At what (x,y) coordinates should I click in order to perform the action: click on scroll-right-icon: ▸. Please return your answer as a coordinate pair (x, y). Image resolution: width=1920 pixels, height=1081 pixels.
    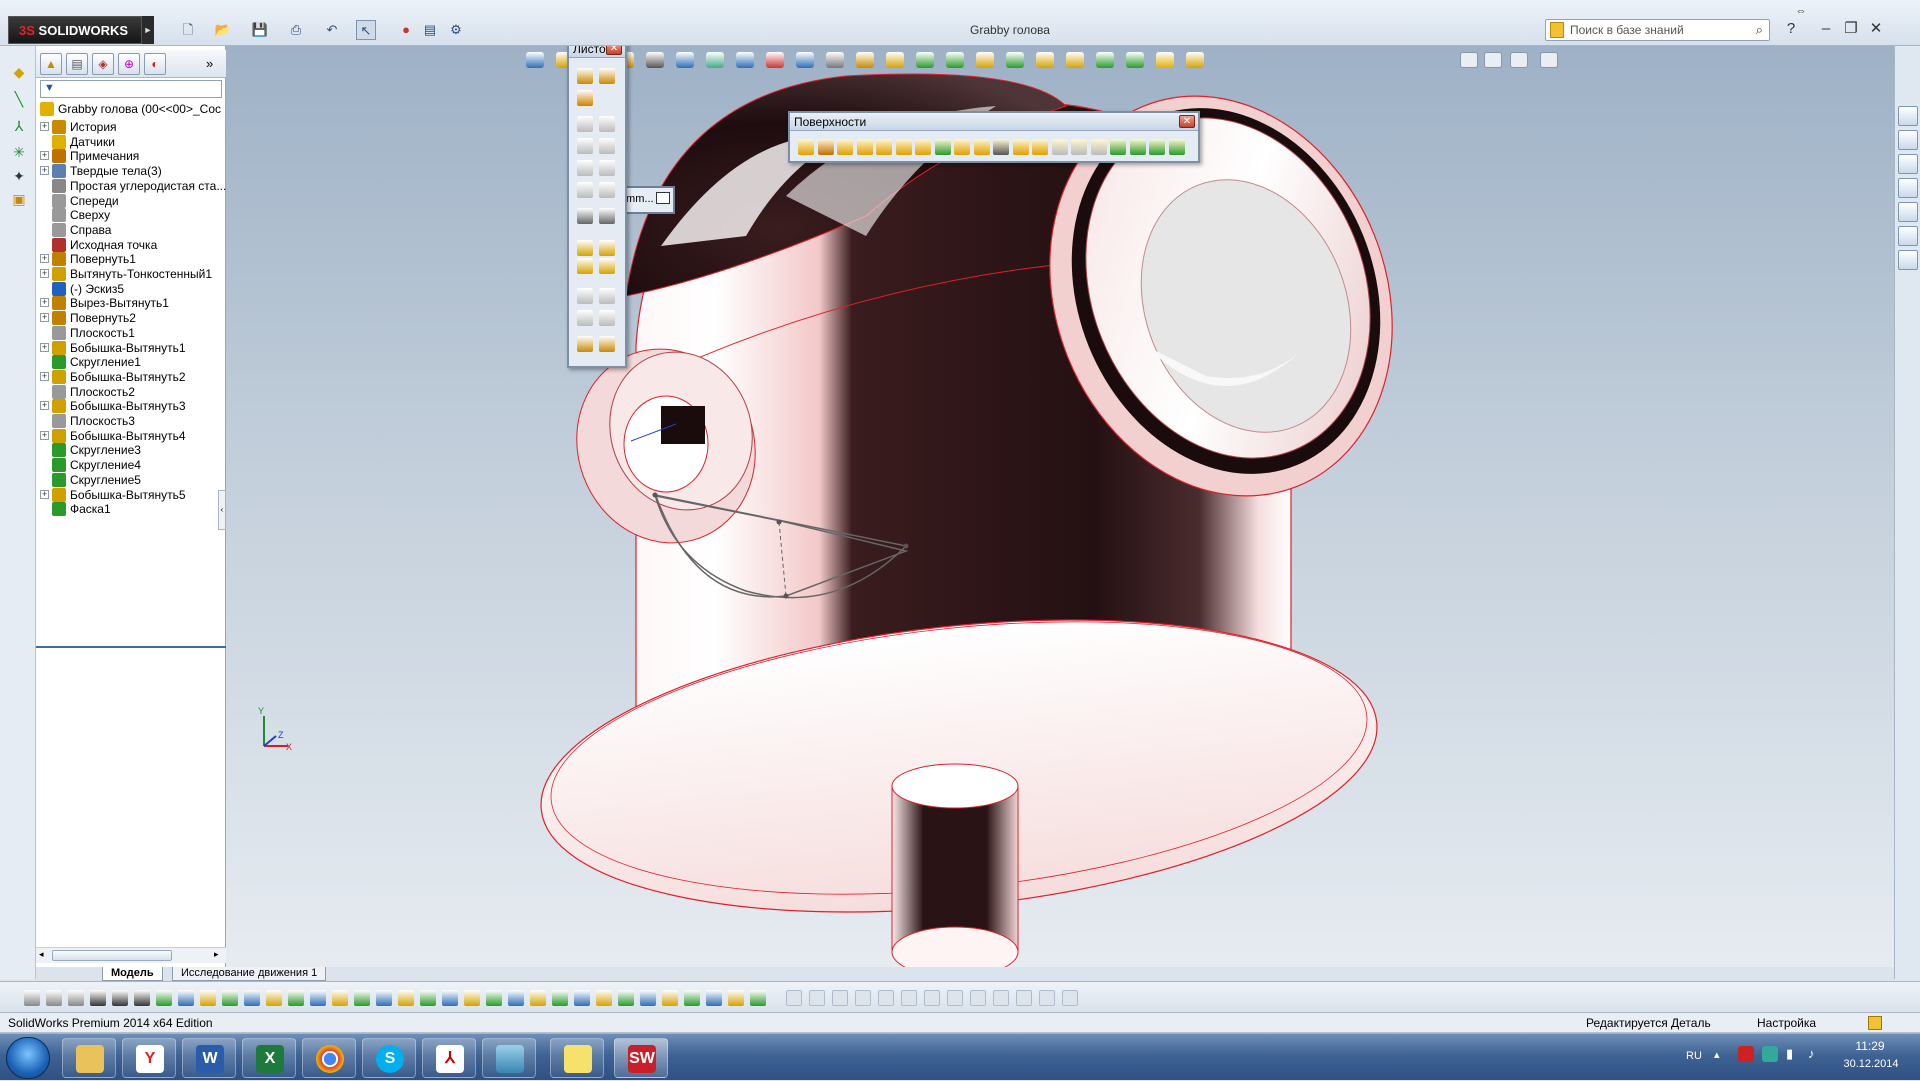
    Looking at the image, I should click on (216, 954).